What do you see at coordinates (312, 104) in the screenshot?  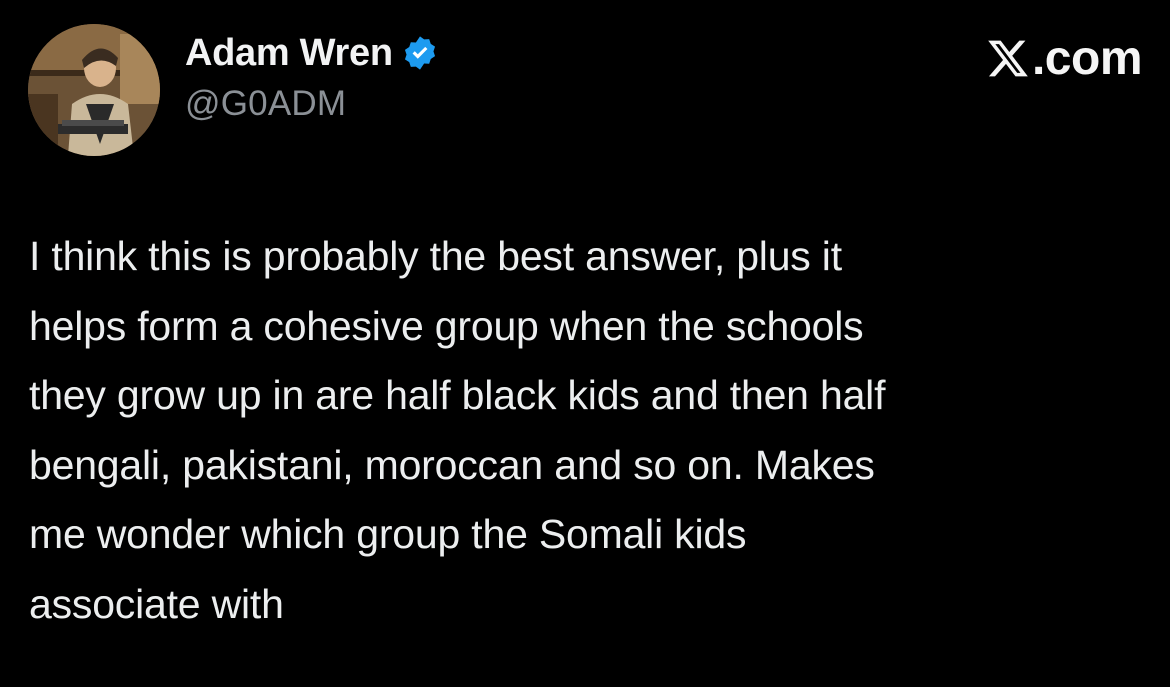 I see `author-handle: @G0ADM` at bounding box center [312, 104].